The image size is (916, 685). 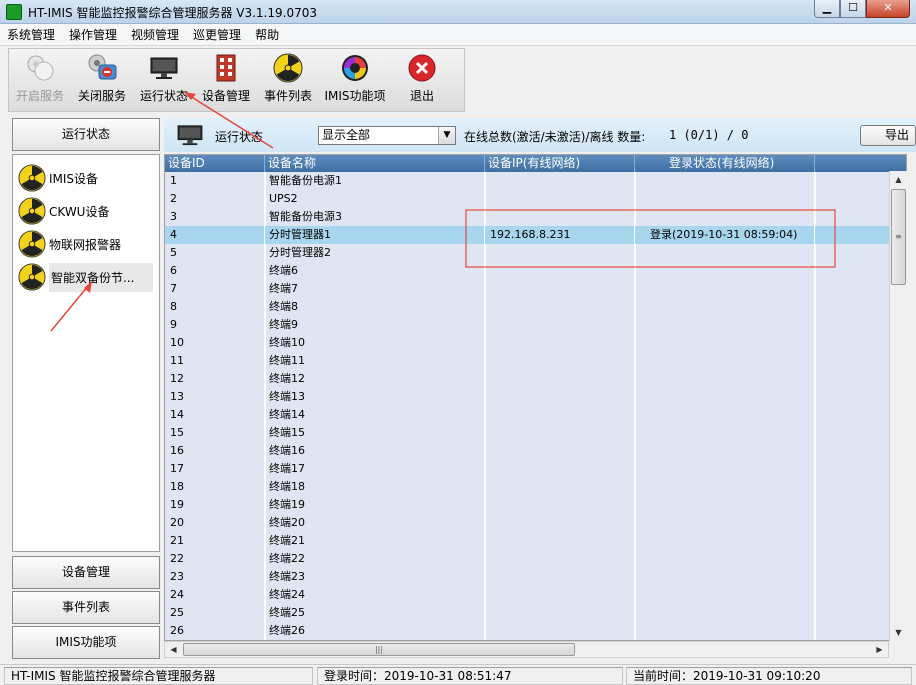 I want to click on menu-operation: 操作管理, so click(x=93, y=34).